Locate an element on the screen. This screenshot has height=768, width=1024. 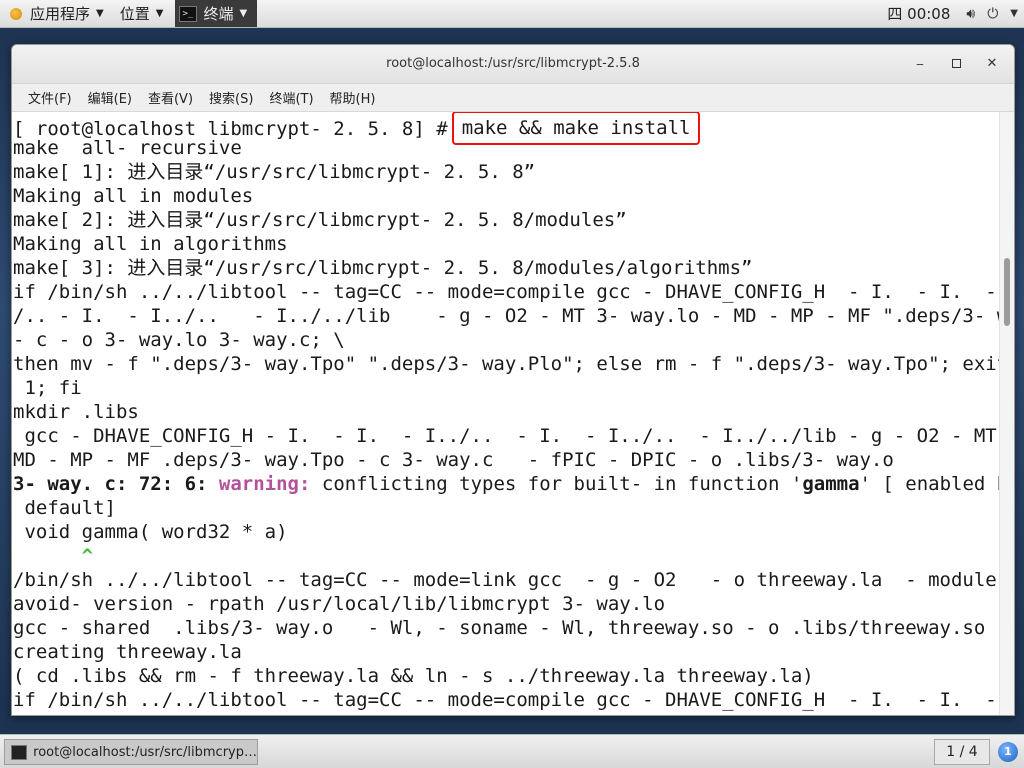
power-icon: ⏻ is located at coordinates (992, 14).